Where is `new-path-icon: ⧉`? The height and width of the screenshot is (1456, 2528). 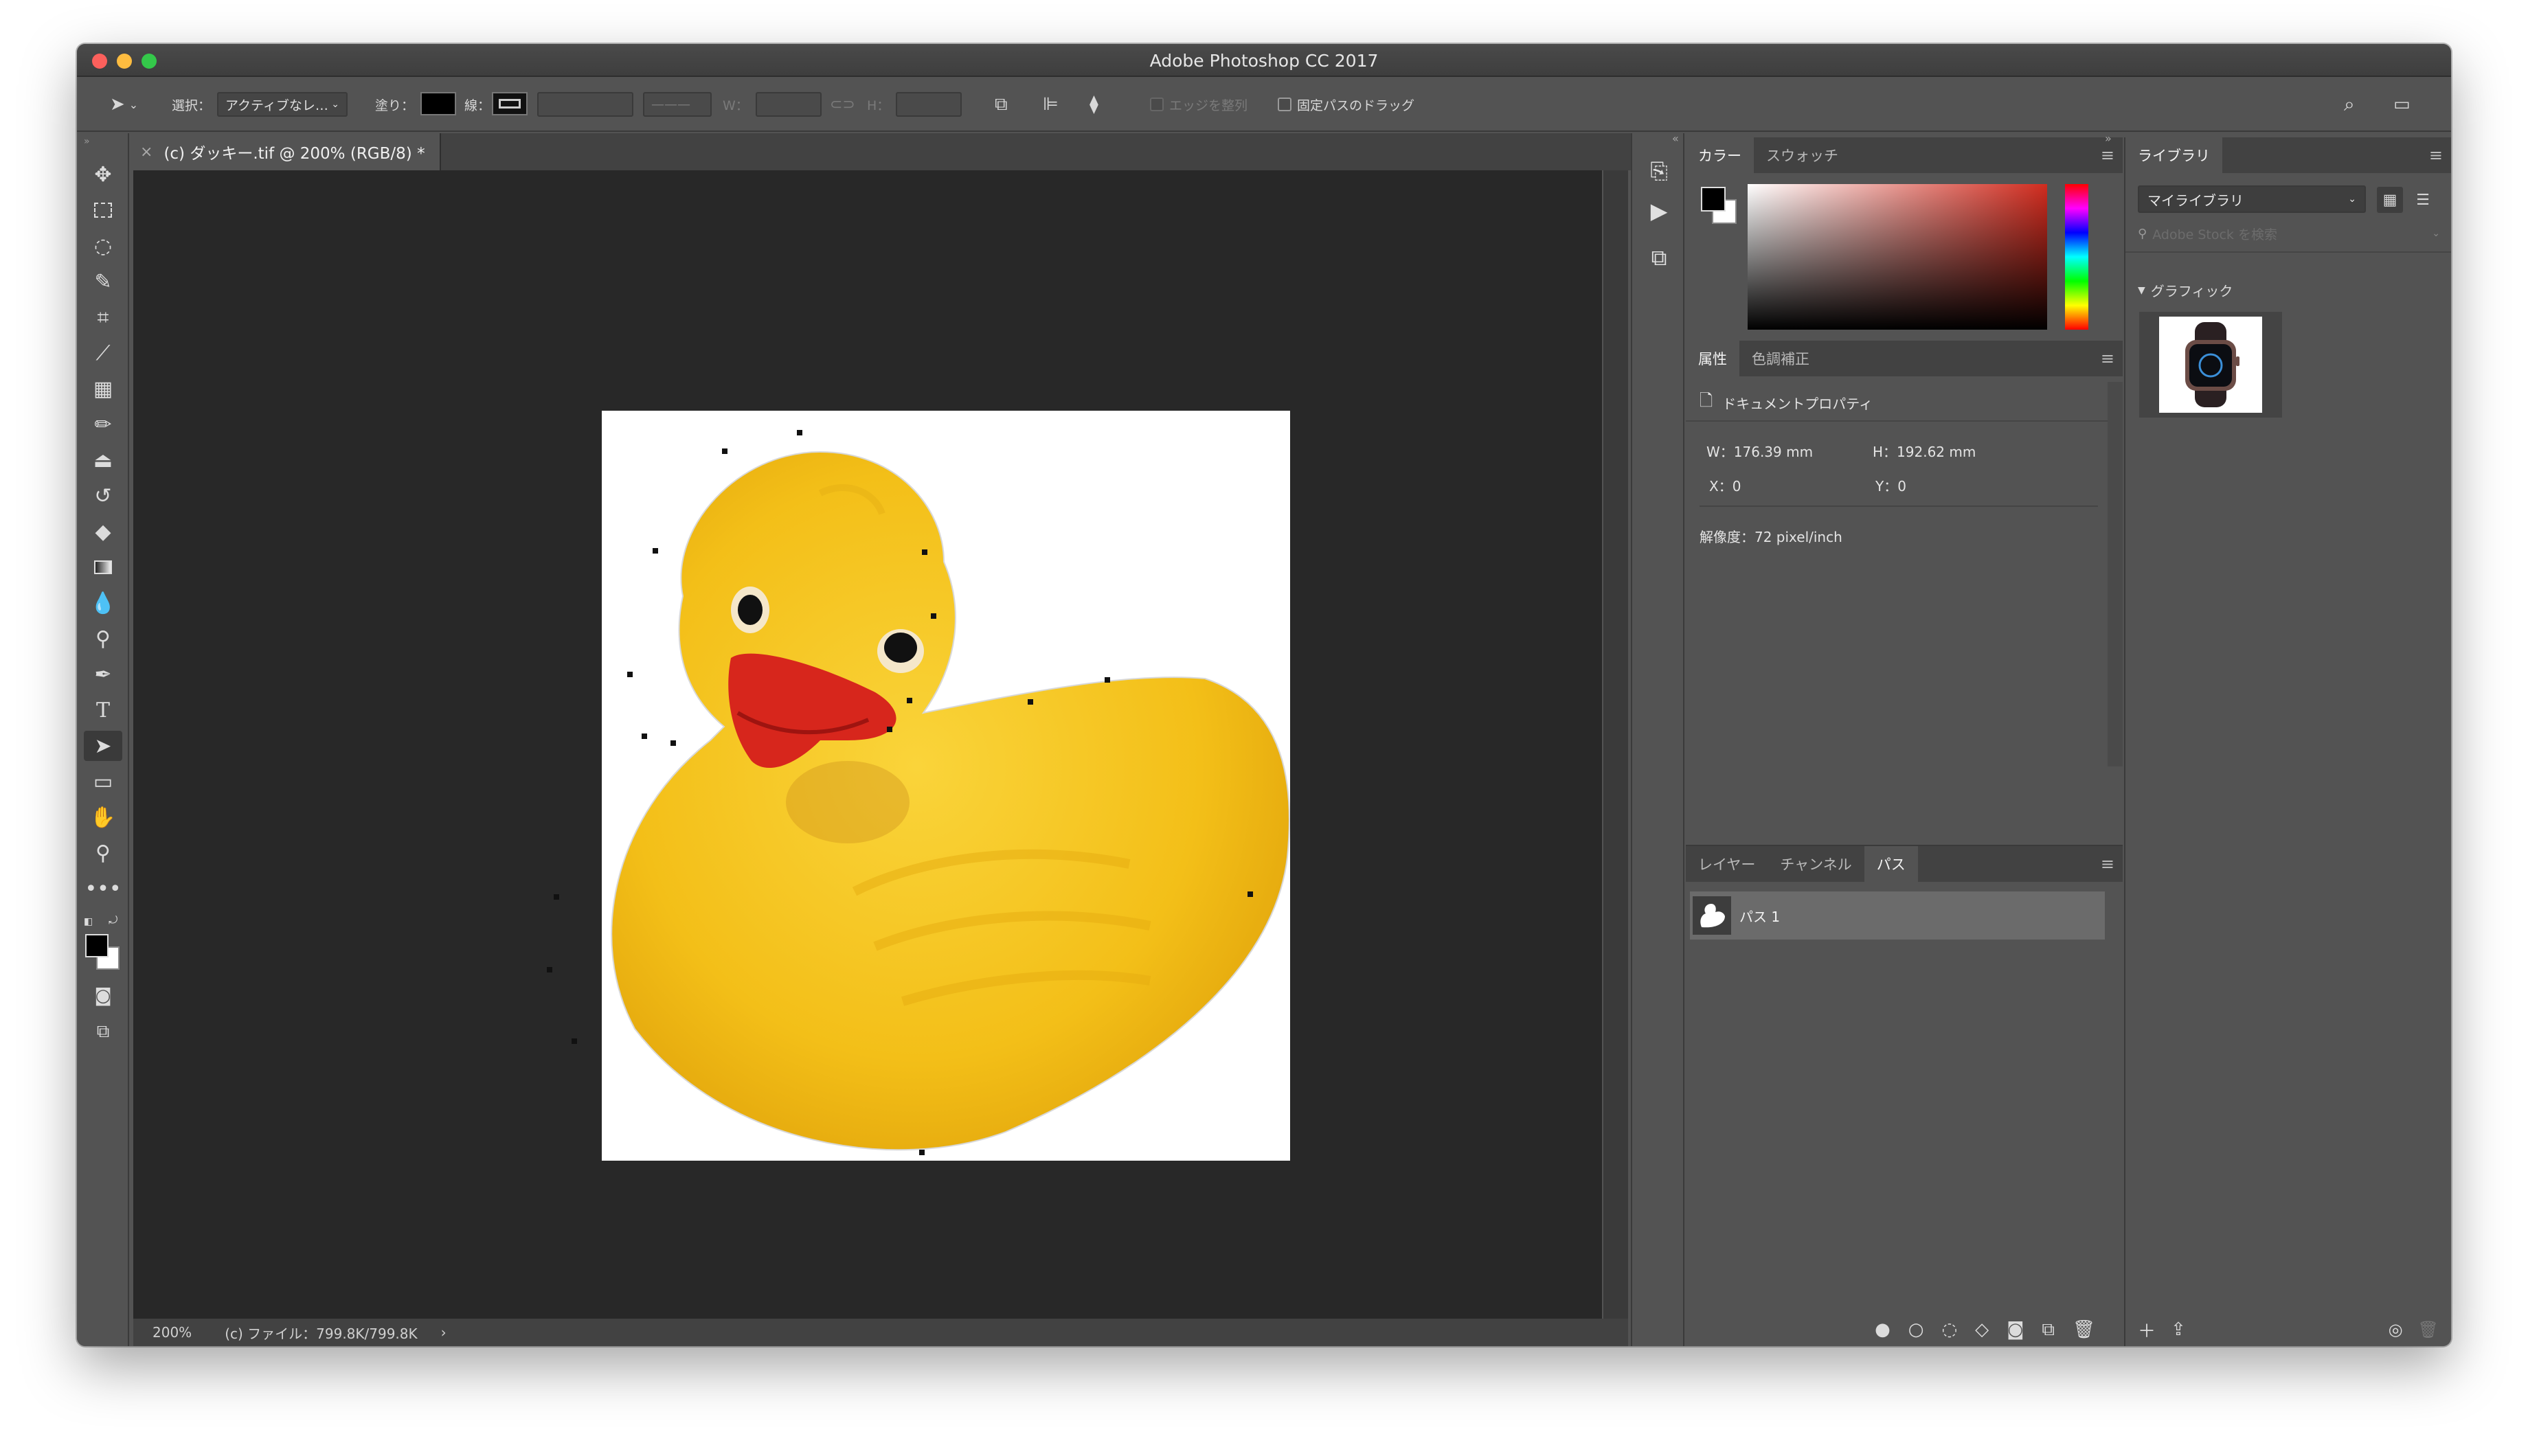
new-path-icon: ⧉ is located at coordinates (2048, 1330).